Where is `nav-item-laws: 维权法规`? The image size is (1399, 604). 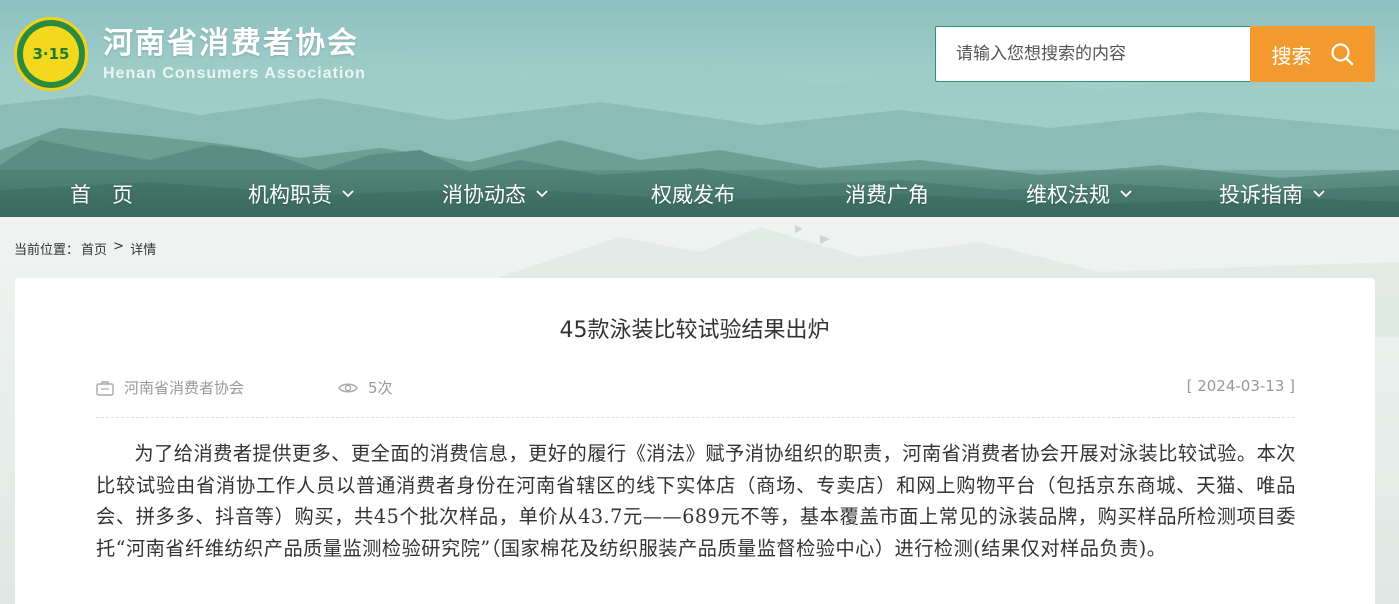
nav-item-laws: 维权法规 is located at coordinates (1079, 194).